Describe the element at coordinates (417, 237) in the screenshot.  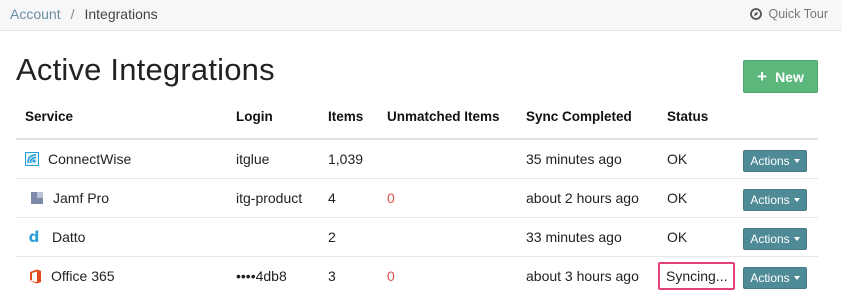
I see `table-row: d Datto 2 33 minutes ago OK Actions` at that location.